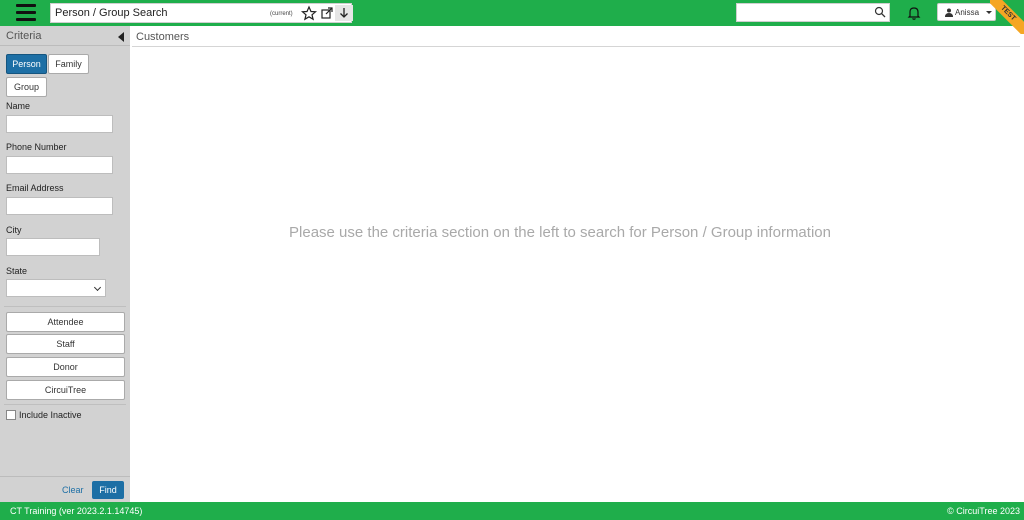 The width and height of the screenshot is (1024, 520). I want to click on collapse-sidebar-icon, so click(121, 37).